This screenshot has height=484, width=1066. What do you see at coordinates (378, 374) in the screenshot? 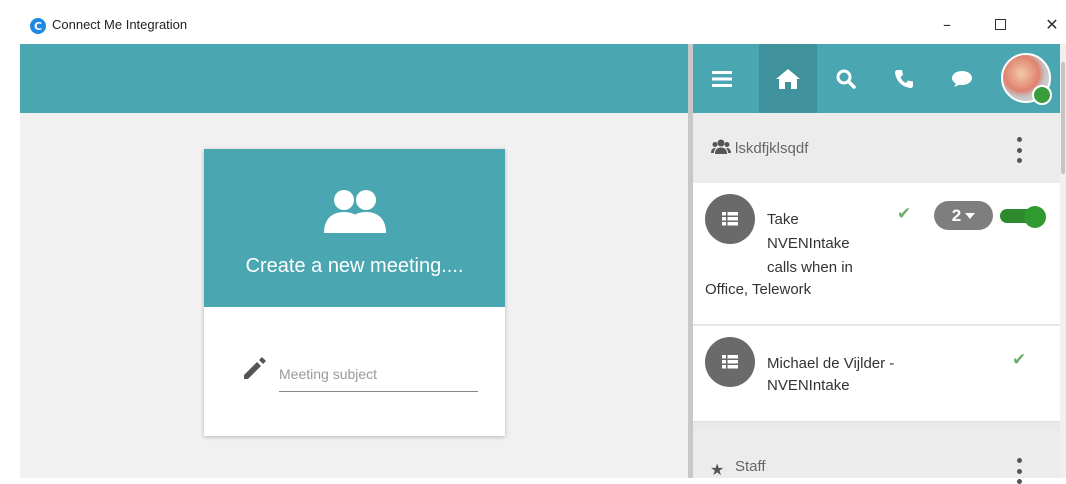
I see `meeting-subject-input` at bounding box center [378, 374].